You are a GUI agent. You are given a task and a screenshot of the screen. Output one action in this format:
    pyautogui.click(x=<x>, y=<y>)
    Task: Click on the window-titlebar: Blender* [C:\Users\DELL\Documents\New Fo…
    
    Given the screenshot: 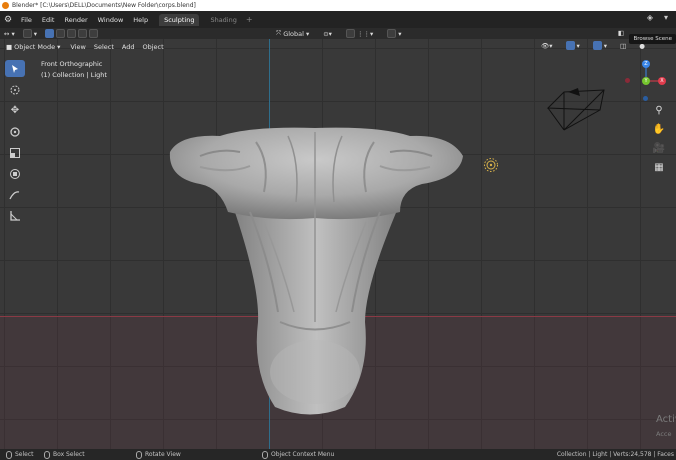 What is the action you would take?
    pyautogui.click(x=338, y=5)
    